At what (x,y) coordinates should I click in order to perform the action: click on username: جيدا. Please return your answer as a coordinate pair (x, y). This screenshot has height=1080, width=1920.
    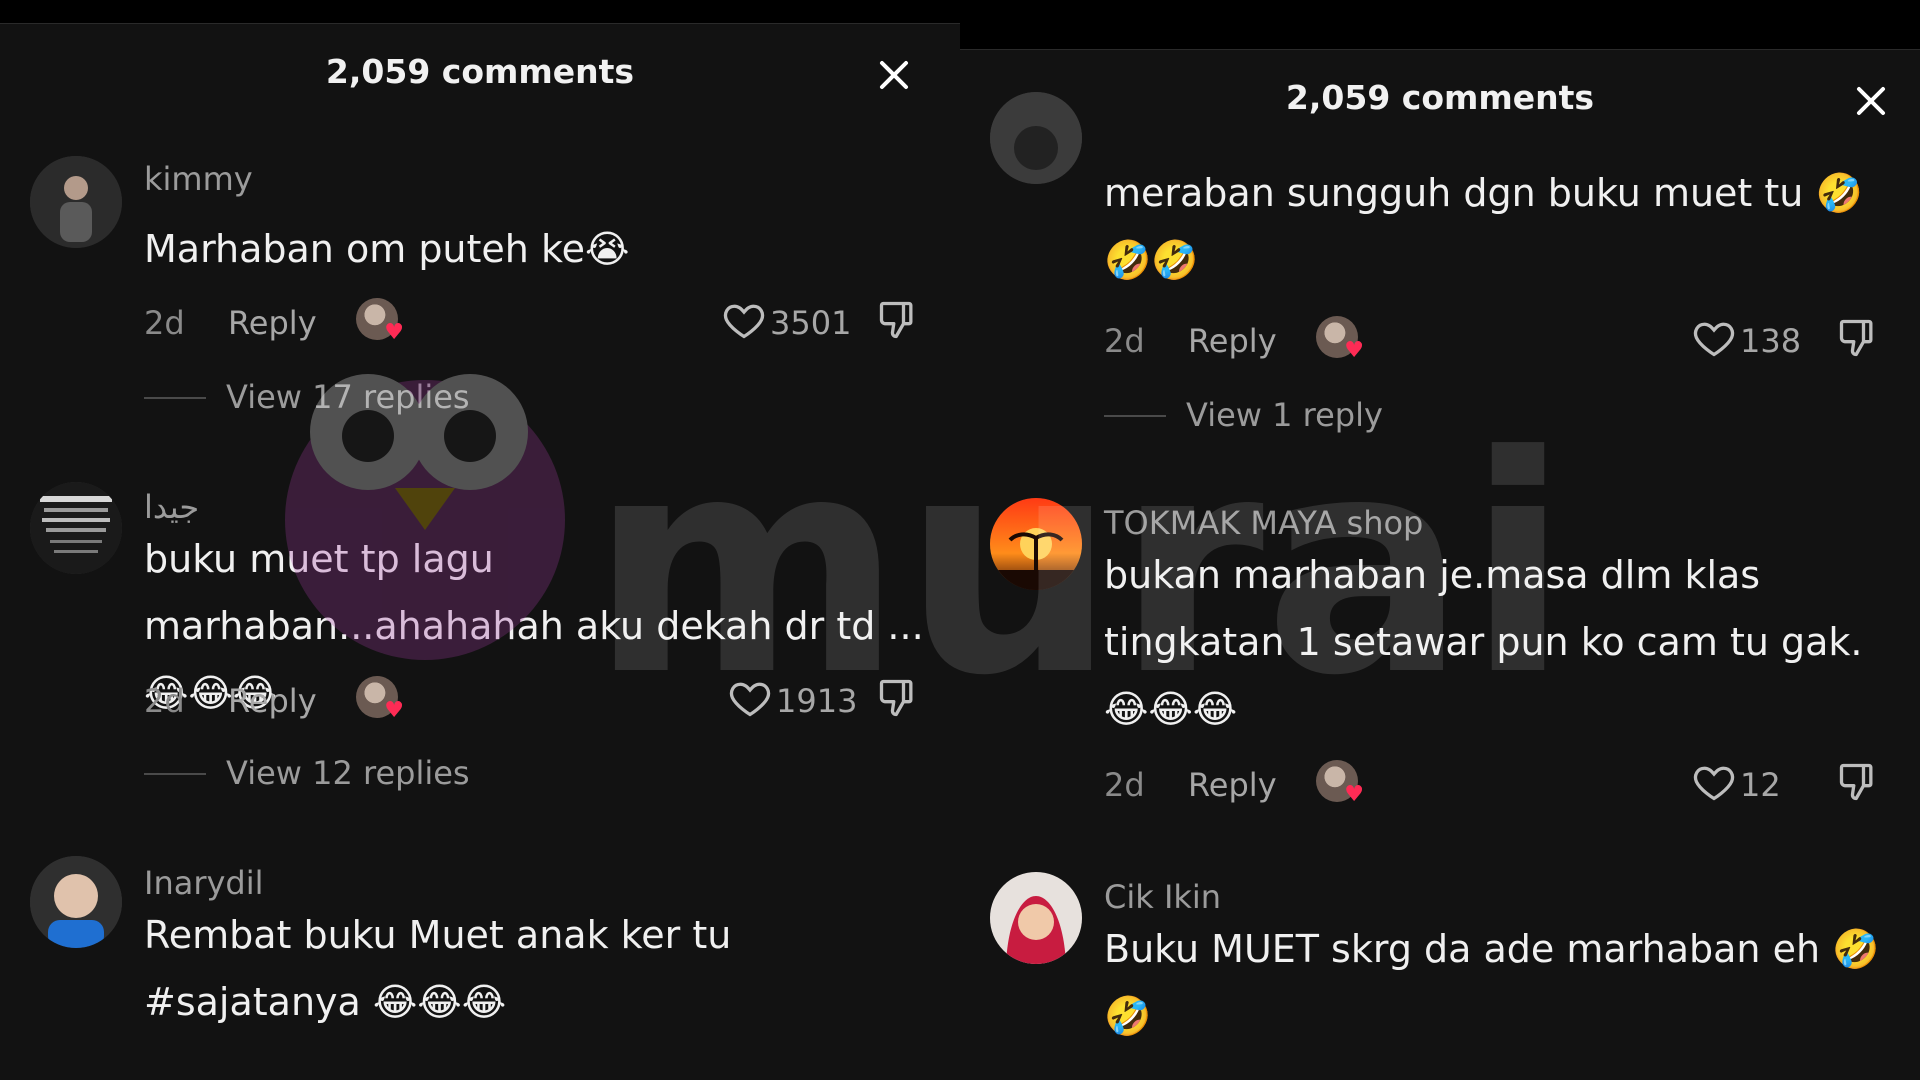
    Looking at the image, I should click on (171, 507).